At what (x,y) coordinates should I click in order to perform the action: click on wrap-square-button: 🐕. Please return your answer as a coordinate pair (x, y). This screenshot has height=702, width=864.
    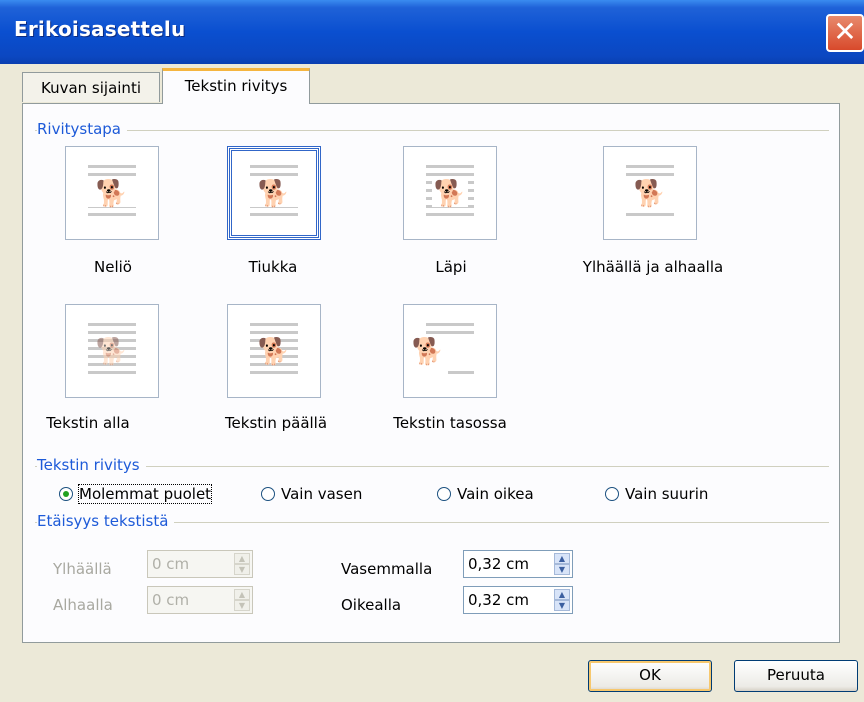
    Looking at the image, I should click on (112, 193).